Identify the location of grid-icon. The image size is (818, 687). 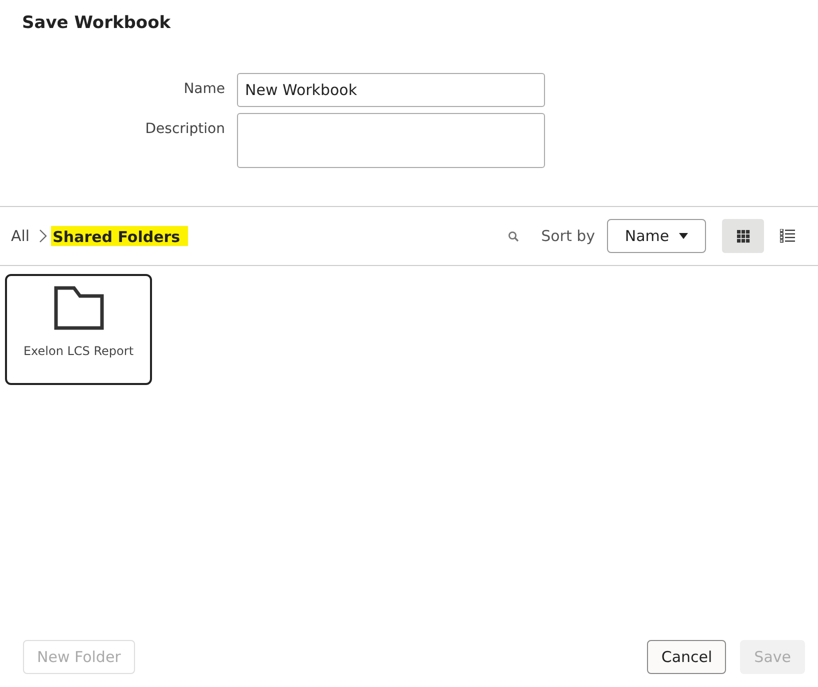
(743, 236).